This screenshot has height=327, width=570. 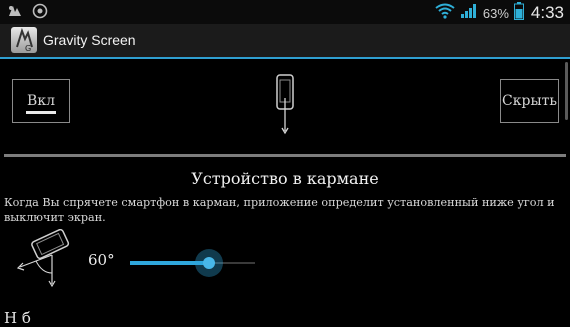 I want to click on section-divider, so click(x=285, y=155).